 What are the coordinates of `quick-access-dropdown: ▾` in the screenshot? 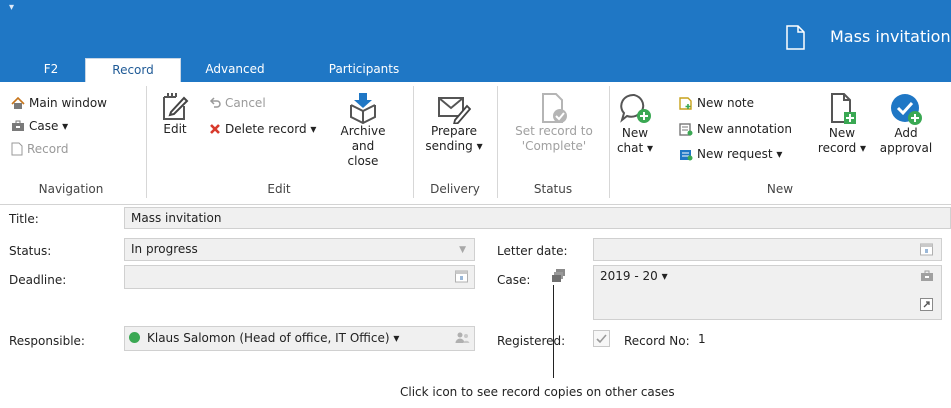 It's located at (11, 7).